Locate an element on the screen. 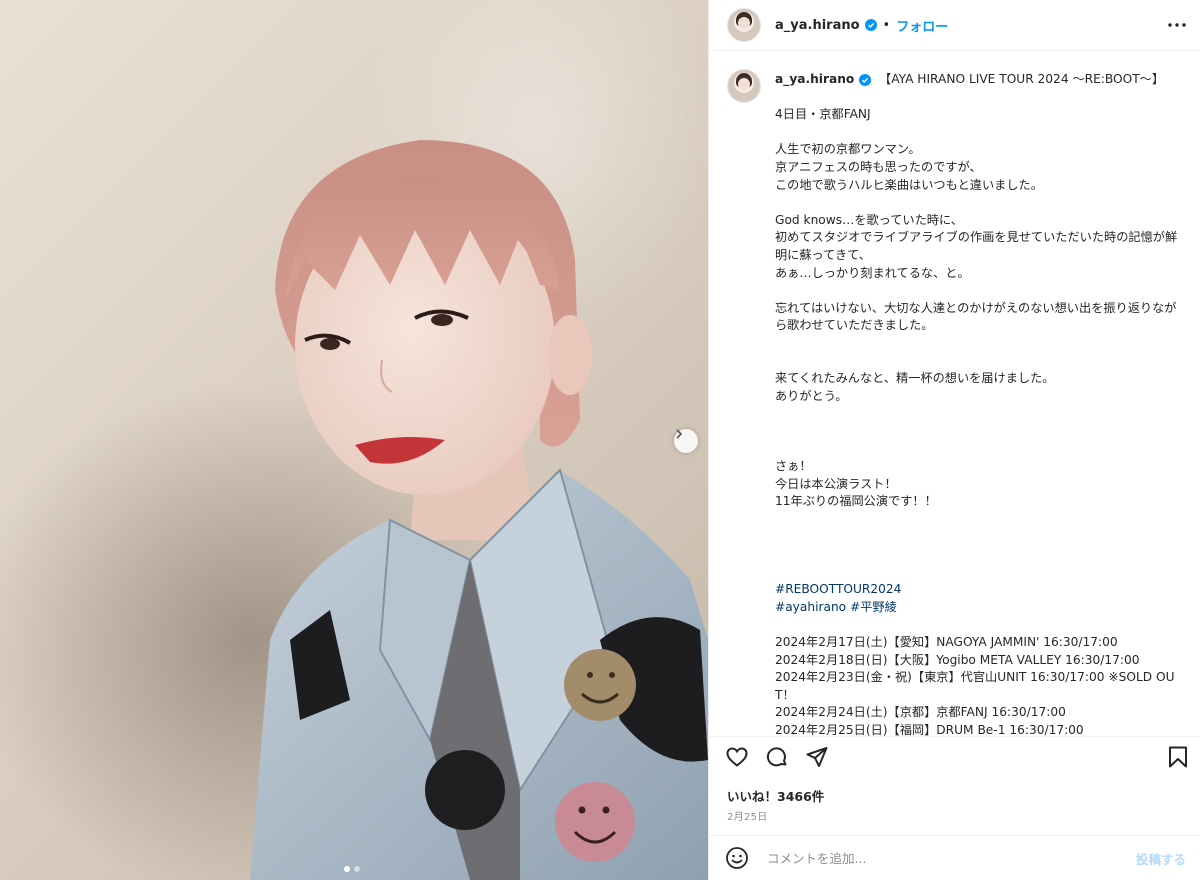 The image size is (1200, 880). caption-avatar is located at coordinates (744, 86).